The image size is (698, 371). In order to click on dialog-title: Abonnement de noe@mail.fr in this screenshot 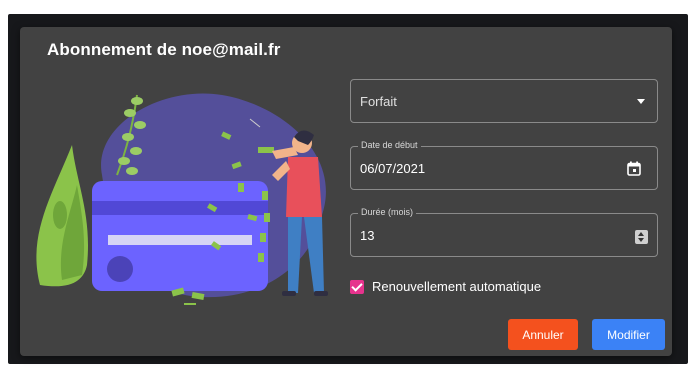, I will do `click(164, 49)`.